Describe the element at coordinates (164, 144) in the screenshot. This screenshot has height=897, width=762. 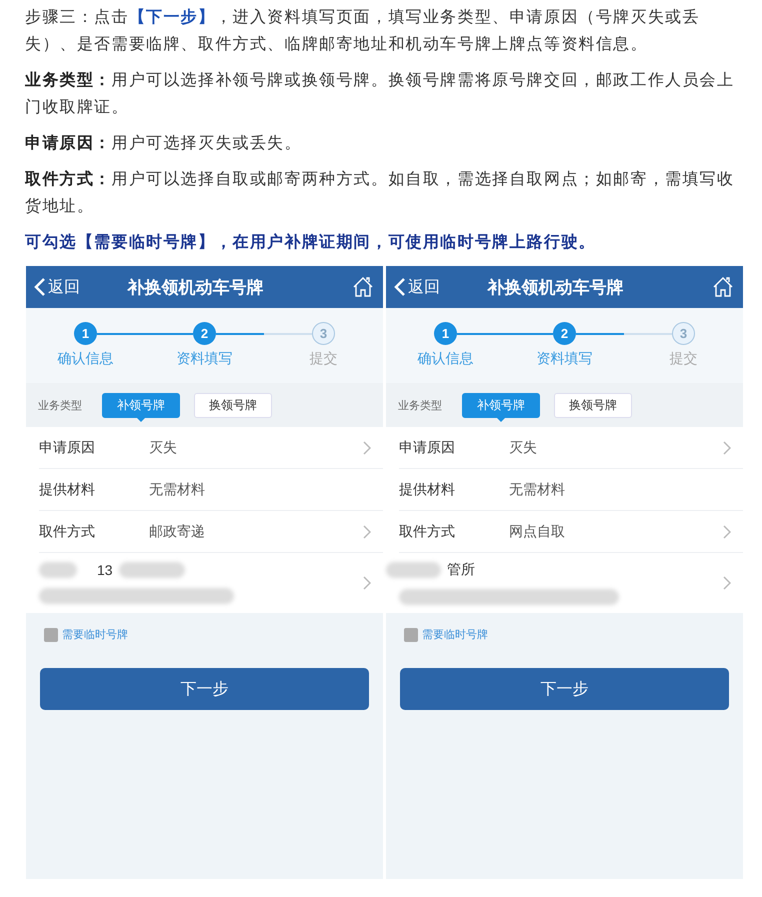
I see `article-paragraph: 申请原因：用户可选择灭失或丢失。` at that location.